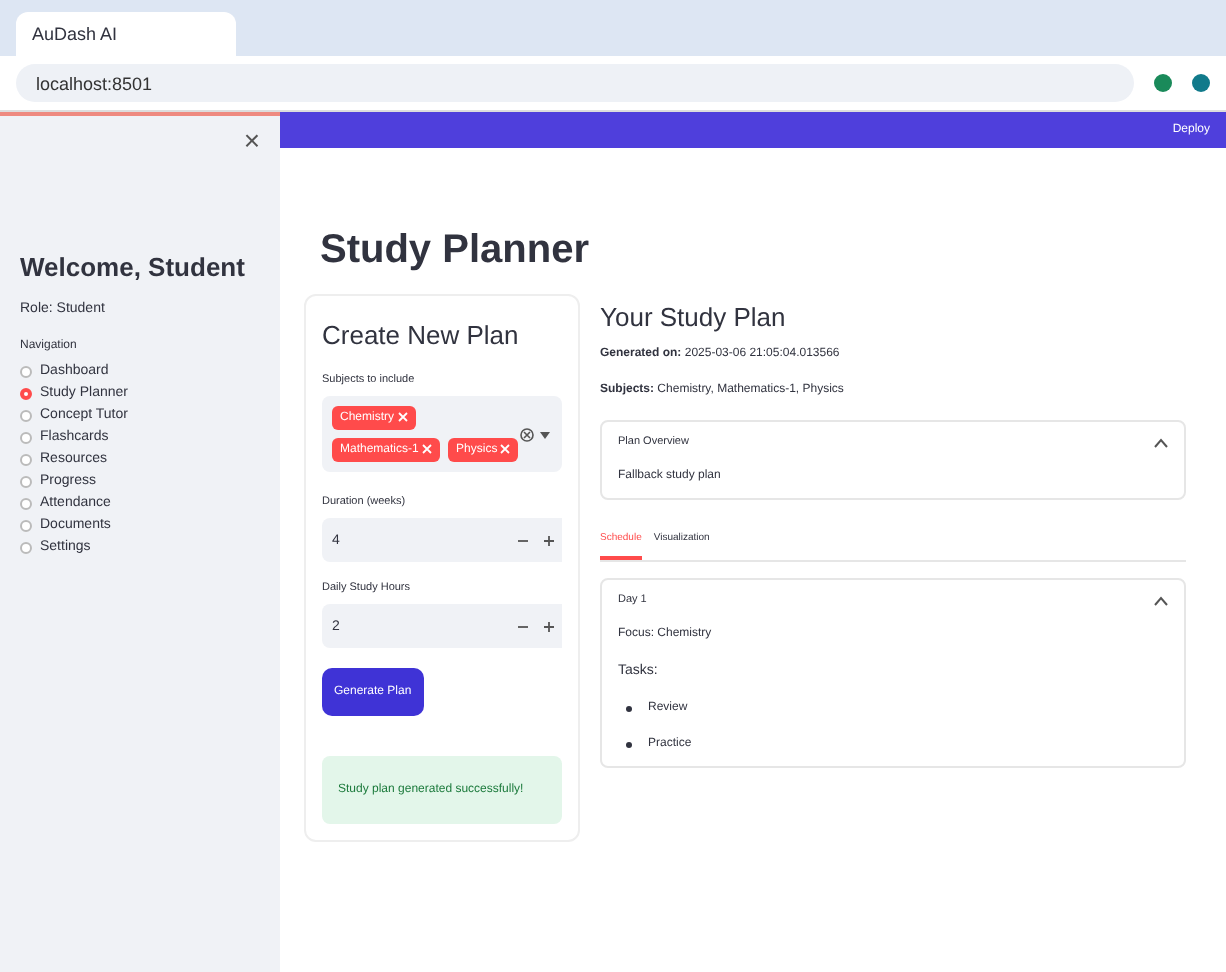  Describe the element at coordinates (126, 34) in the screenshot. I see `browser-tab: AuDash AI` at that location.